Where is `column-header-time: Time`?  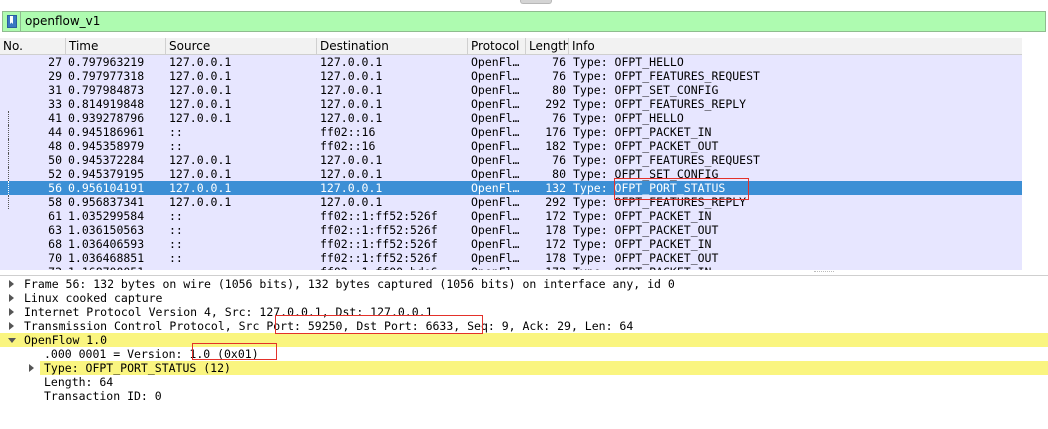
column-header-time: Time is located at coordinates (115, 46).